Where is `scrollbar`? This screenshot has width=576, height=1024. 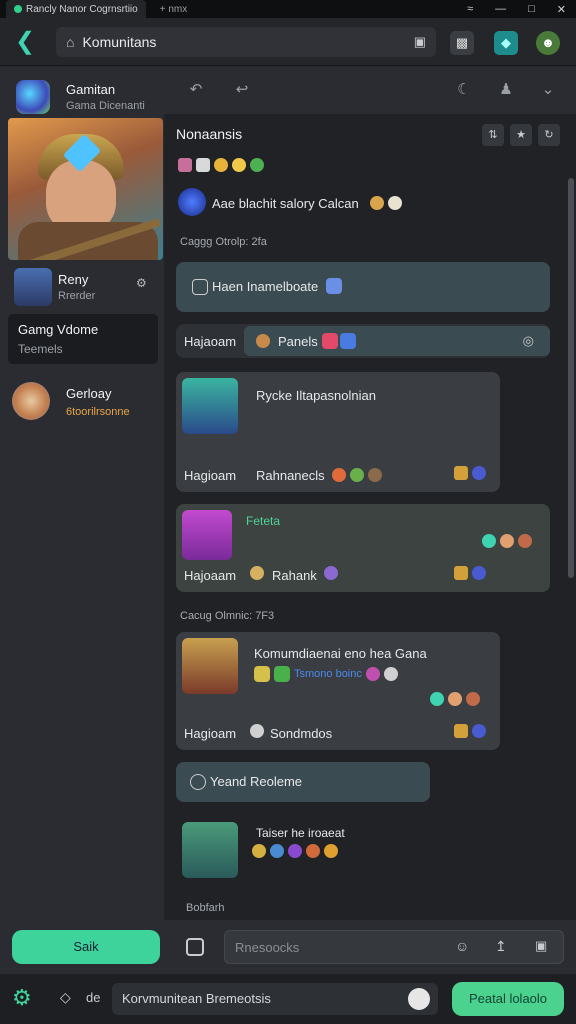
scrollbar is located at coordinates (571, 518).